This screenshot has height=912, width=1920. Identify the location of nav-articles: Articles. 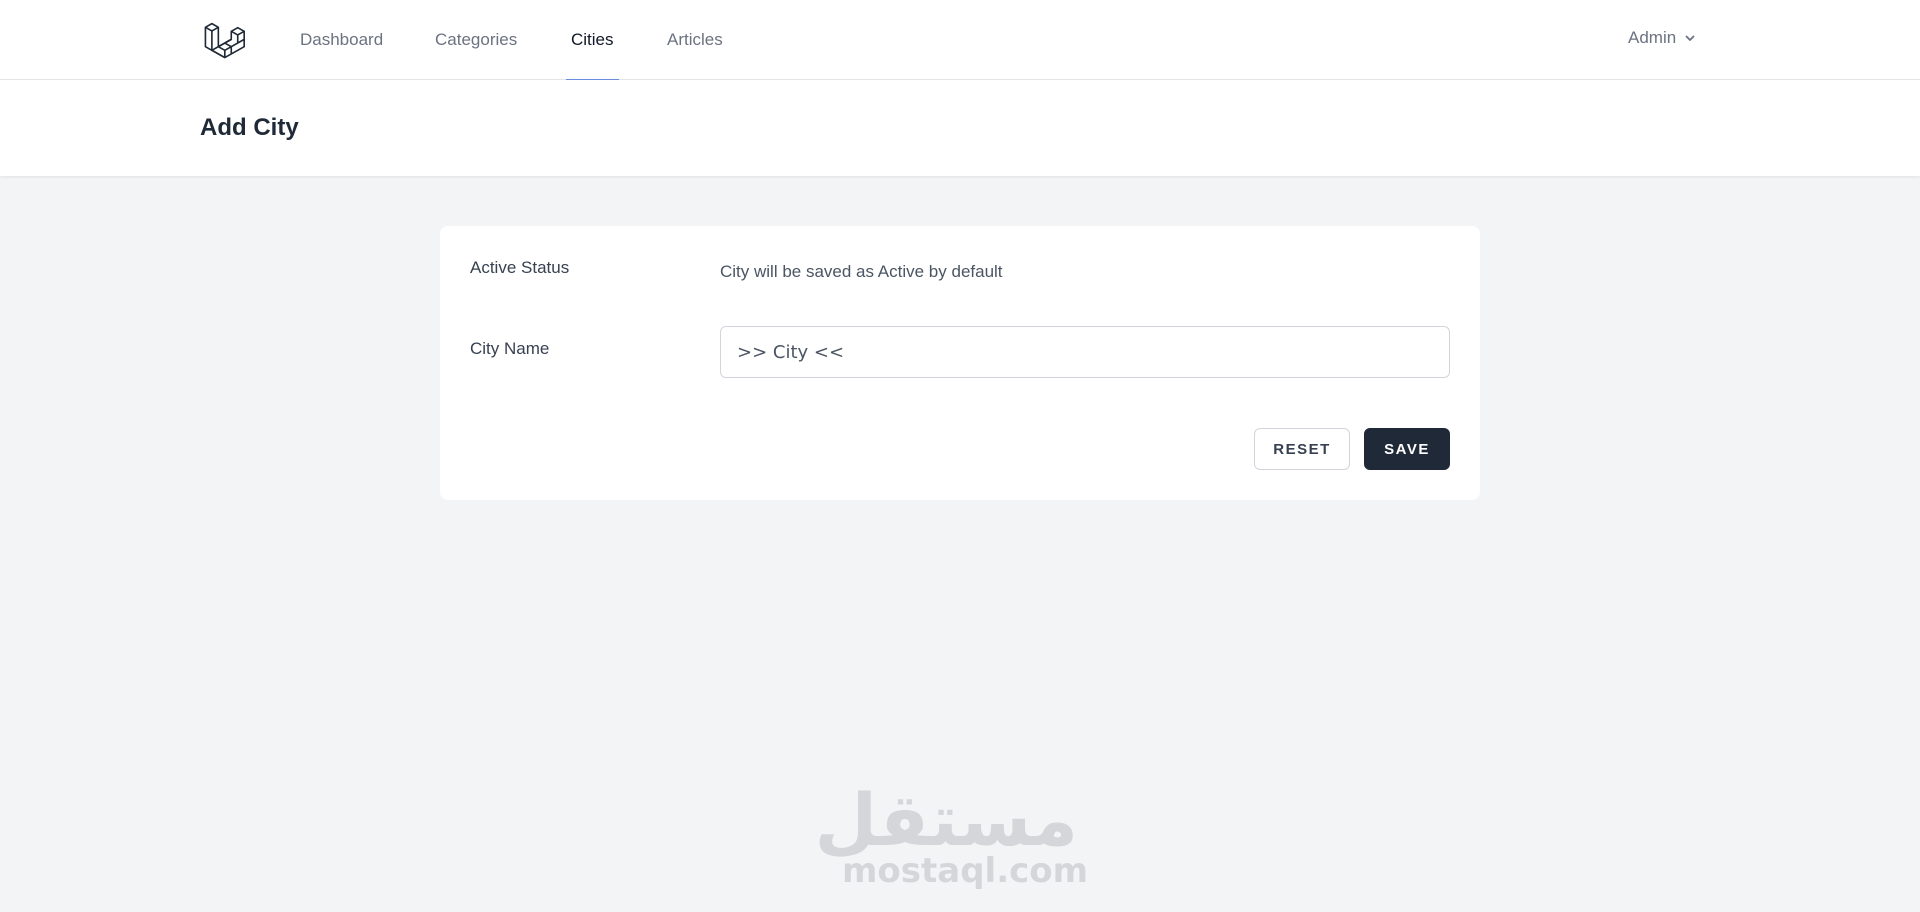
(695, 40).